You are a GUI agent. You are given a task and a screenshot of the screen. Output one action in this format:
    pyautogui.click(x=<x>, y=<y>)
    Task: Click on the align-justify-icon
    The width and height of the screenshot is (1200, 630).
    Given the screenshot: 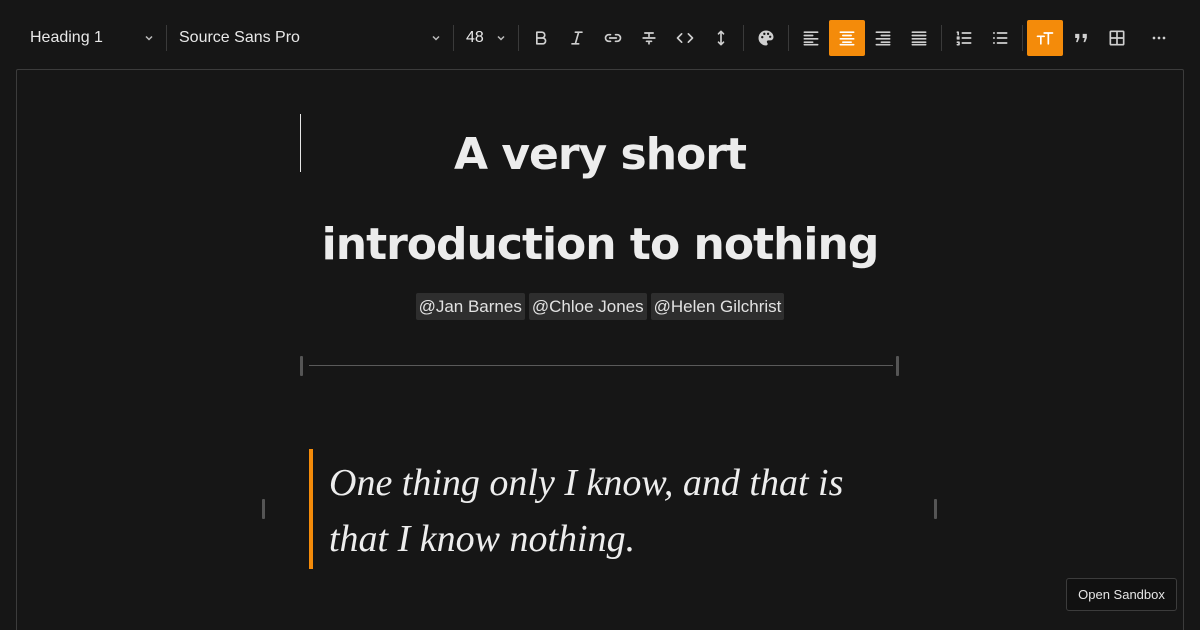 What is the action you would take?
    pyautogui.click(x=919, y=38)
    